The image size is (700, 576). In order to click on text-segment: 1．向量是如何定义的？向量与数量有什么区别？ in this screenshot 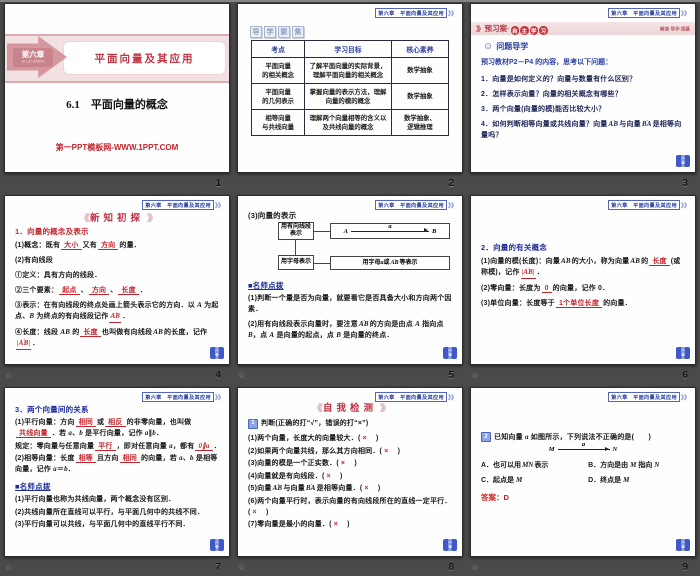, I will do `click(559, 79)`.